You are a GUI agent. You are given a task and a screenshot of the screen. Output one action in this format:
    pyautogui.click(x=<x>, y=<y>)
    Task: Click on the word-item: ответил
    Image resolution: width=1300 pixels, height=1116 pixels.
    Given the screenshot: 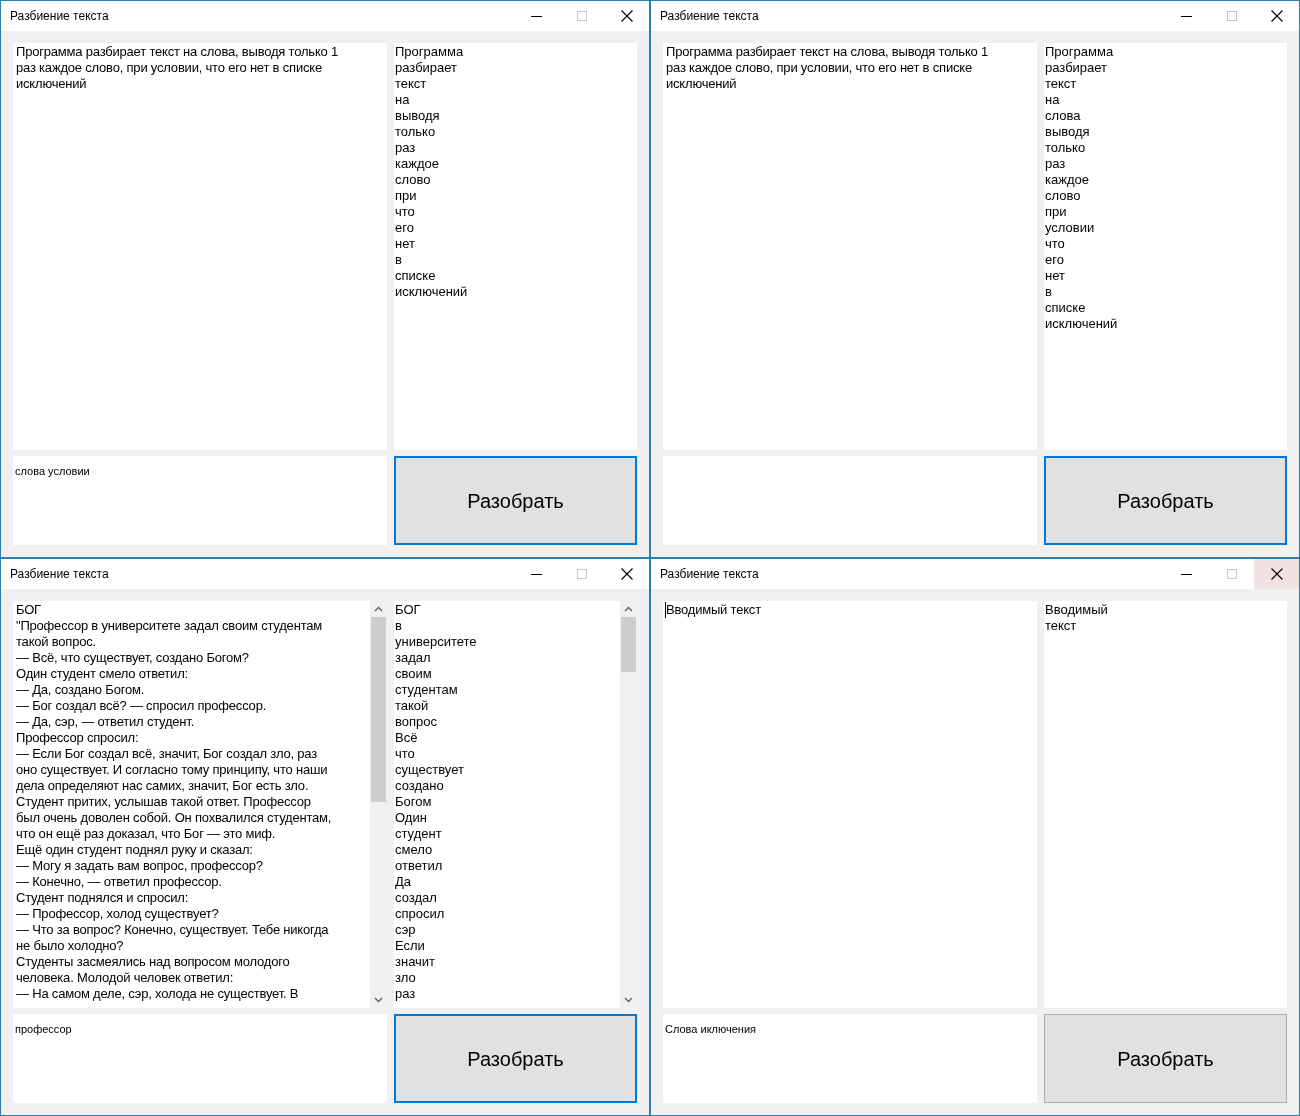 What is the action you would take?
    pyautogui.click(x=419, y=866)
    